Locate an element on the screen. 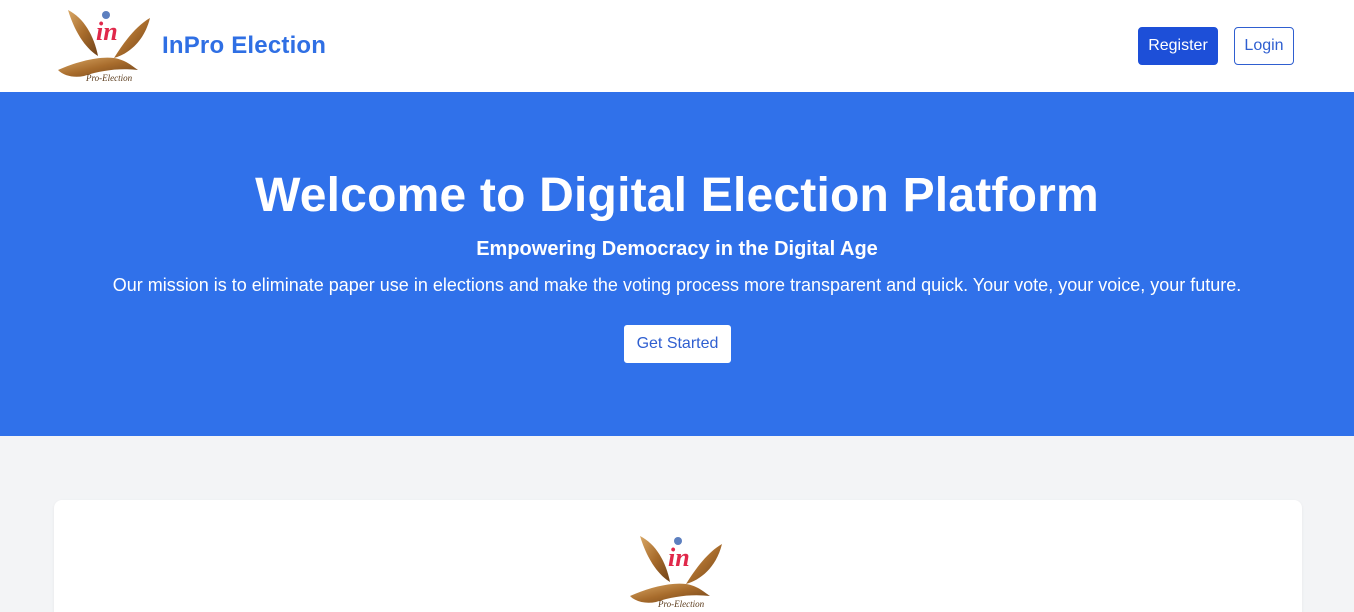  brand: in Pro-Election InPro Election is located at coordinates (190, 46).